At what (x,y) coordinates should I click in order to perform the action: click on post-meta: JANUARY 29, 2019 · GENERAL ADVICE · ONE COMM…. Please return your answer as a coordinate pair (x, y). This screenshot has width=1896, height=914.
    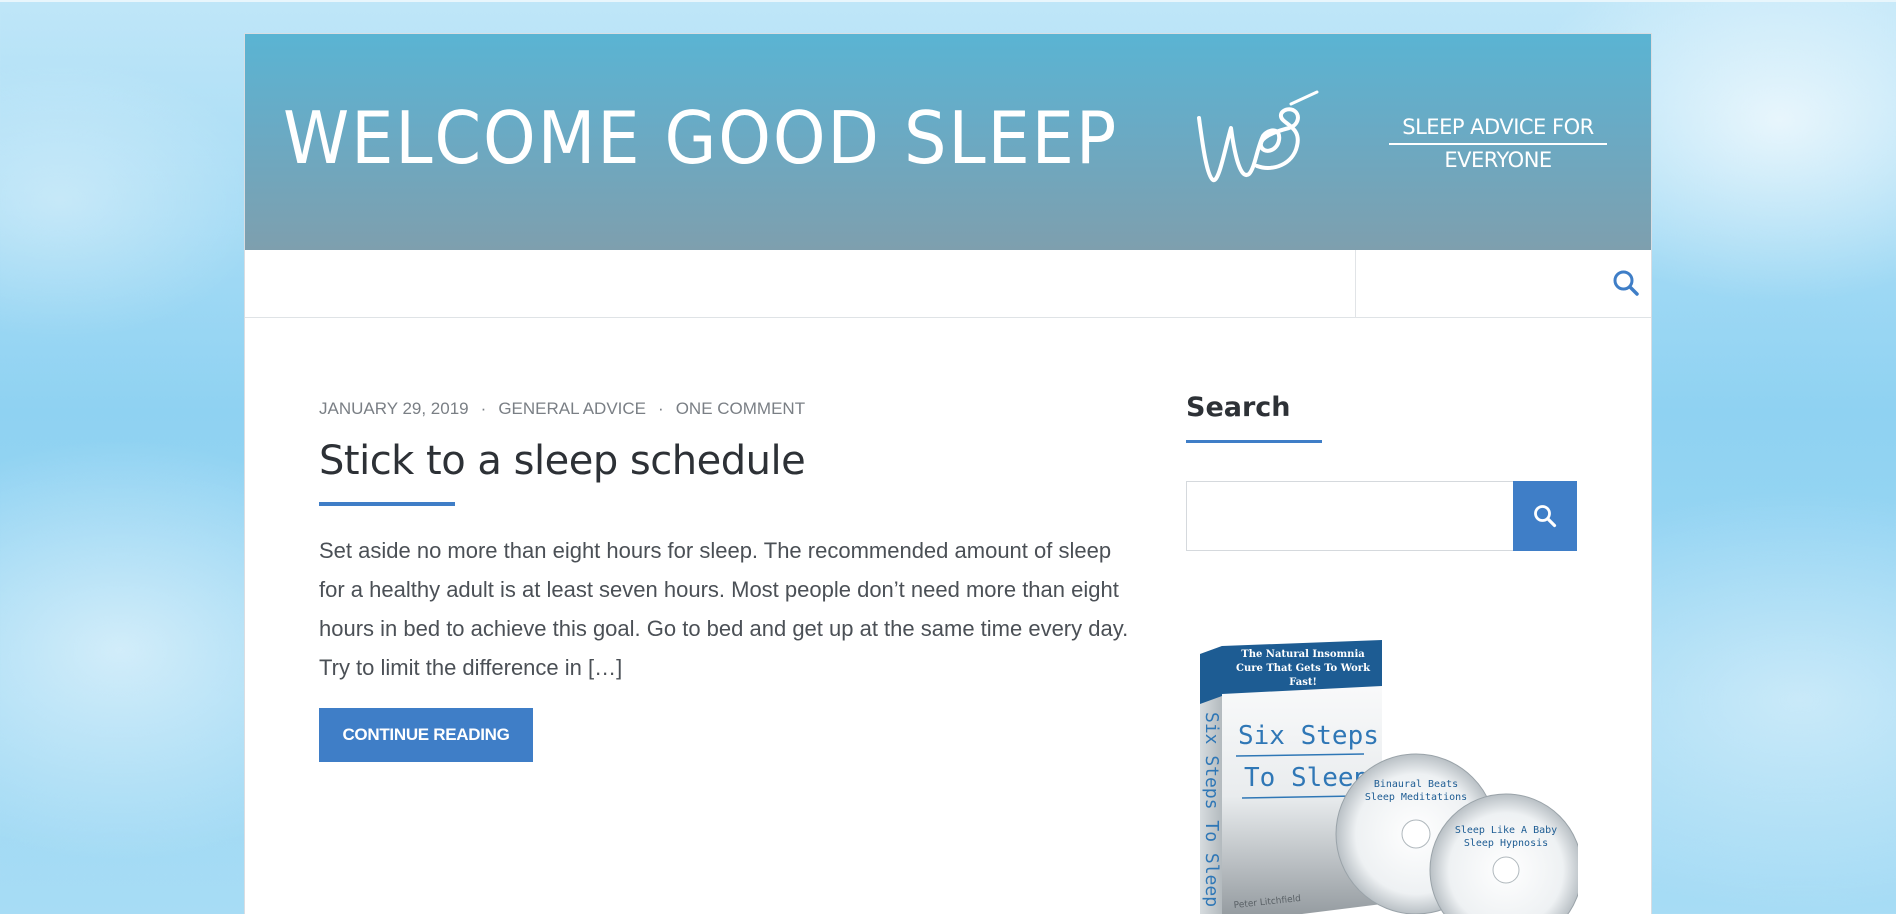
    Looking at the image, I should click on (562, 409).